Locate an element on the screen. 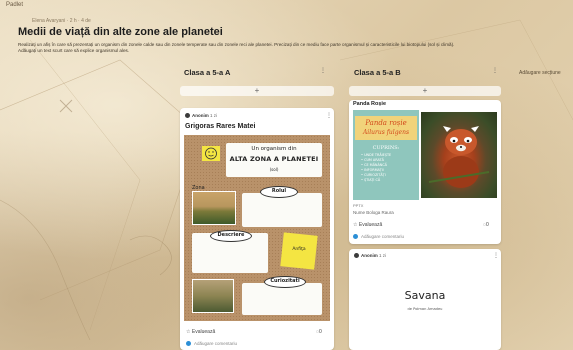  slide-list-item: • ȘTIAȚI CĂ is located at coordinates (371, 180).